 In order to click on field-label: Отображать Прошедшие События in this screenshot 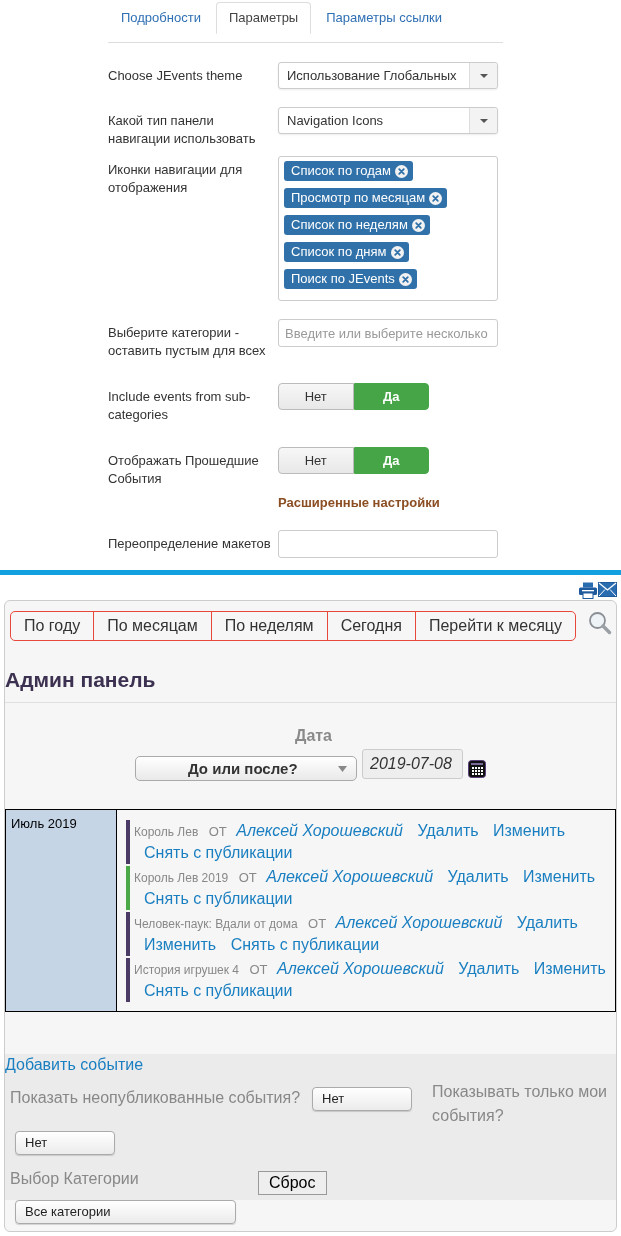, I will do `click(184, 470)`.